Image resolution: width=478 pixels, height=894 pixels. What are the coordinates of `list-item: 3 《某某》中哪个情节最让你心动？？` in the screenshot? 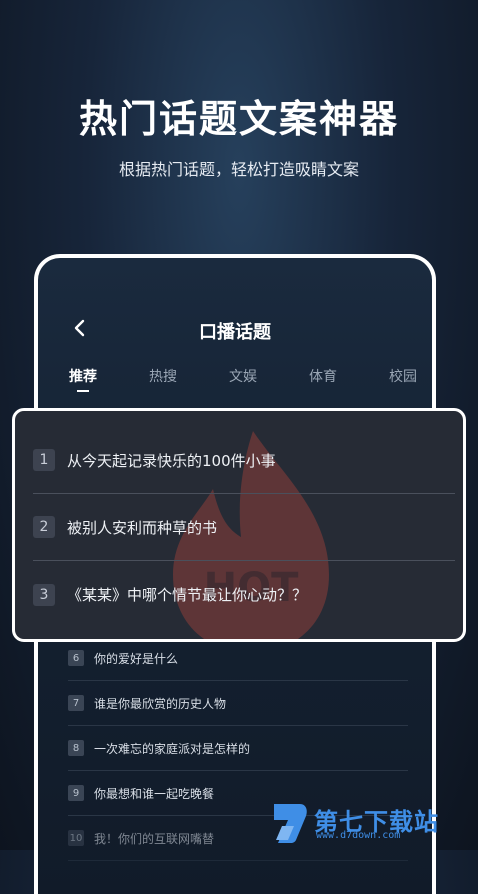 It's located at (244, 594).